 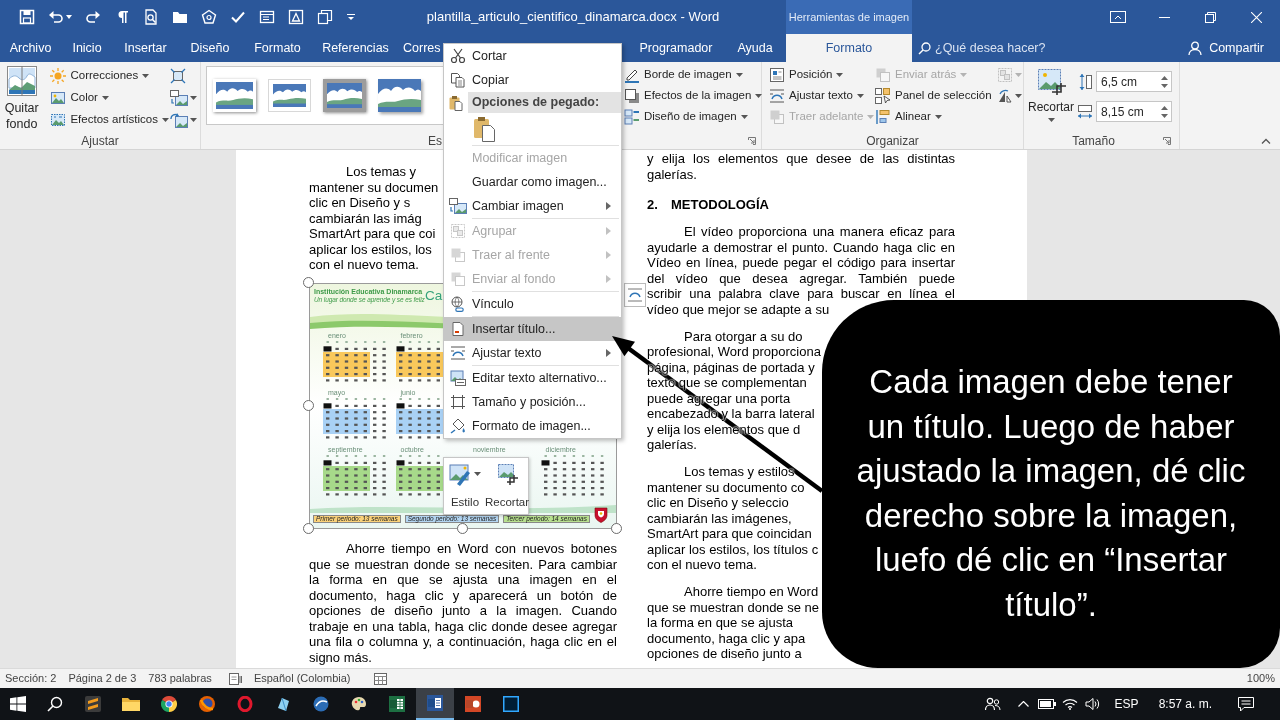 What do you see at coordinates (31, 678) in the screenshot?
I see `status-item: Sección: 2` at bounding box center [31, 678].